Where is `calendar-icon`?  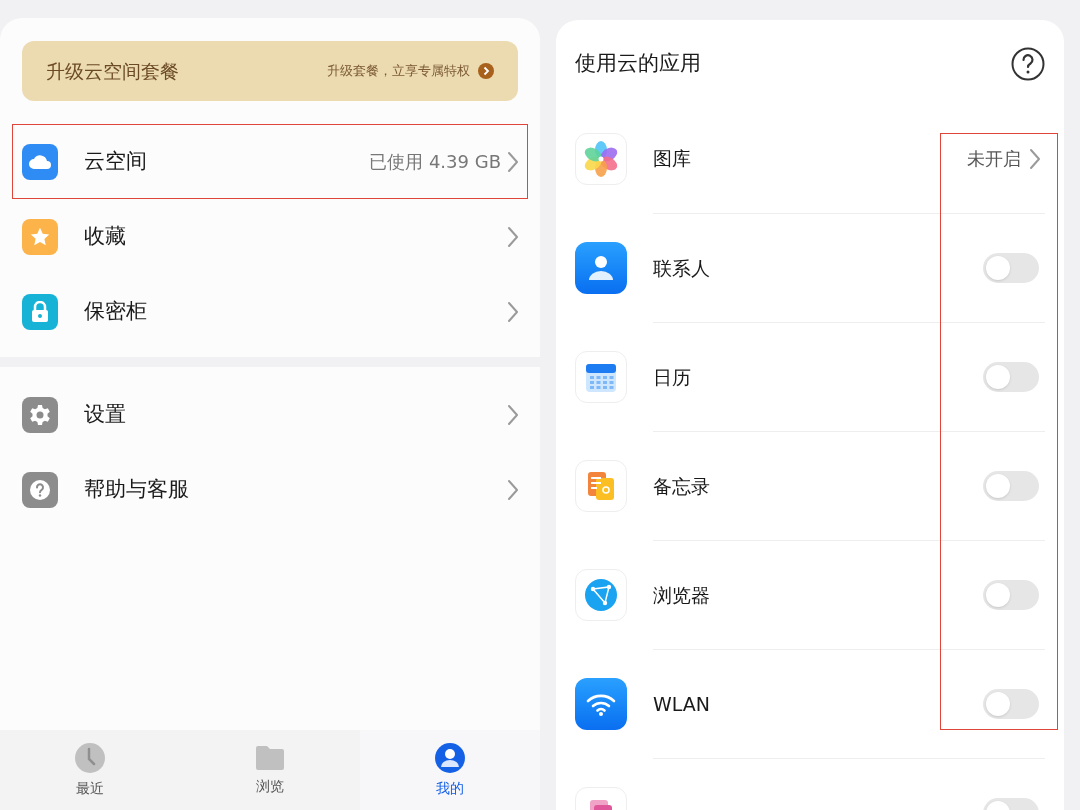 calendar-icon is located at coordinates (601, 377).